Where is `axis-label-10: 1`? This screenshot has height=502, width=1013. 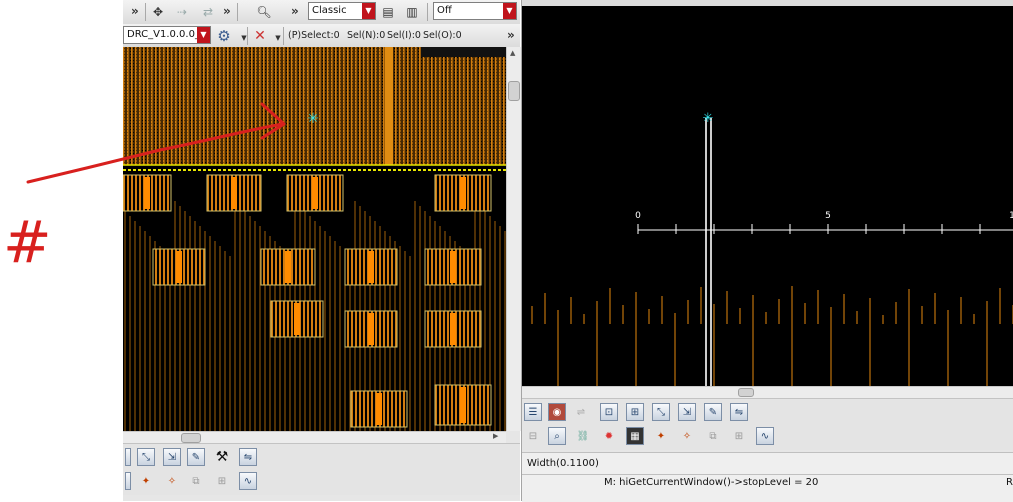
axis-label-10: 1 is located at coordinates (1011, 216).